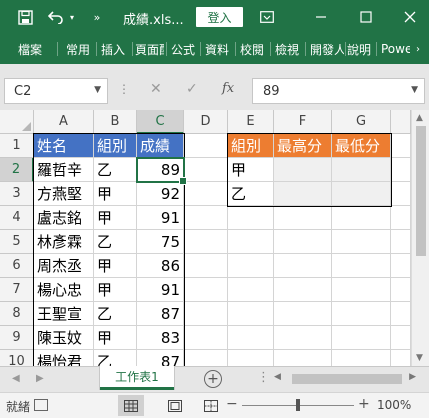 This screenshot has height=418, width=429. Describe the element at coordinates (25, 17) in the screenshot. I see `save-icon` at that location.